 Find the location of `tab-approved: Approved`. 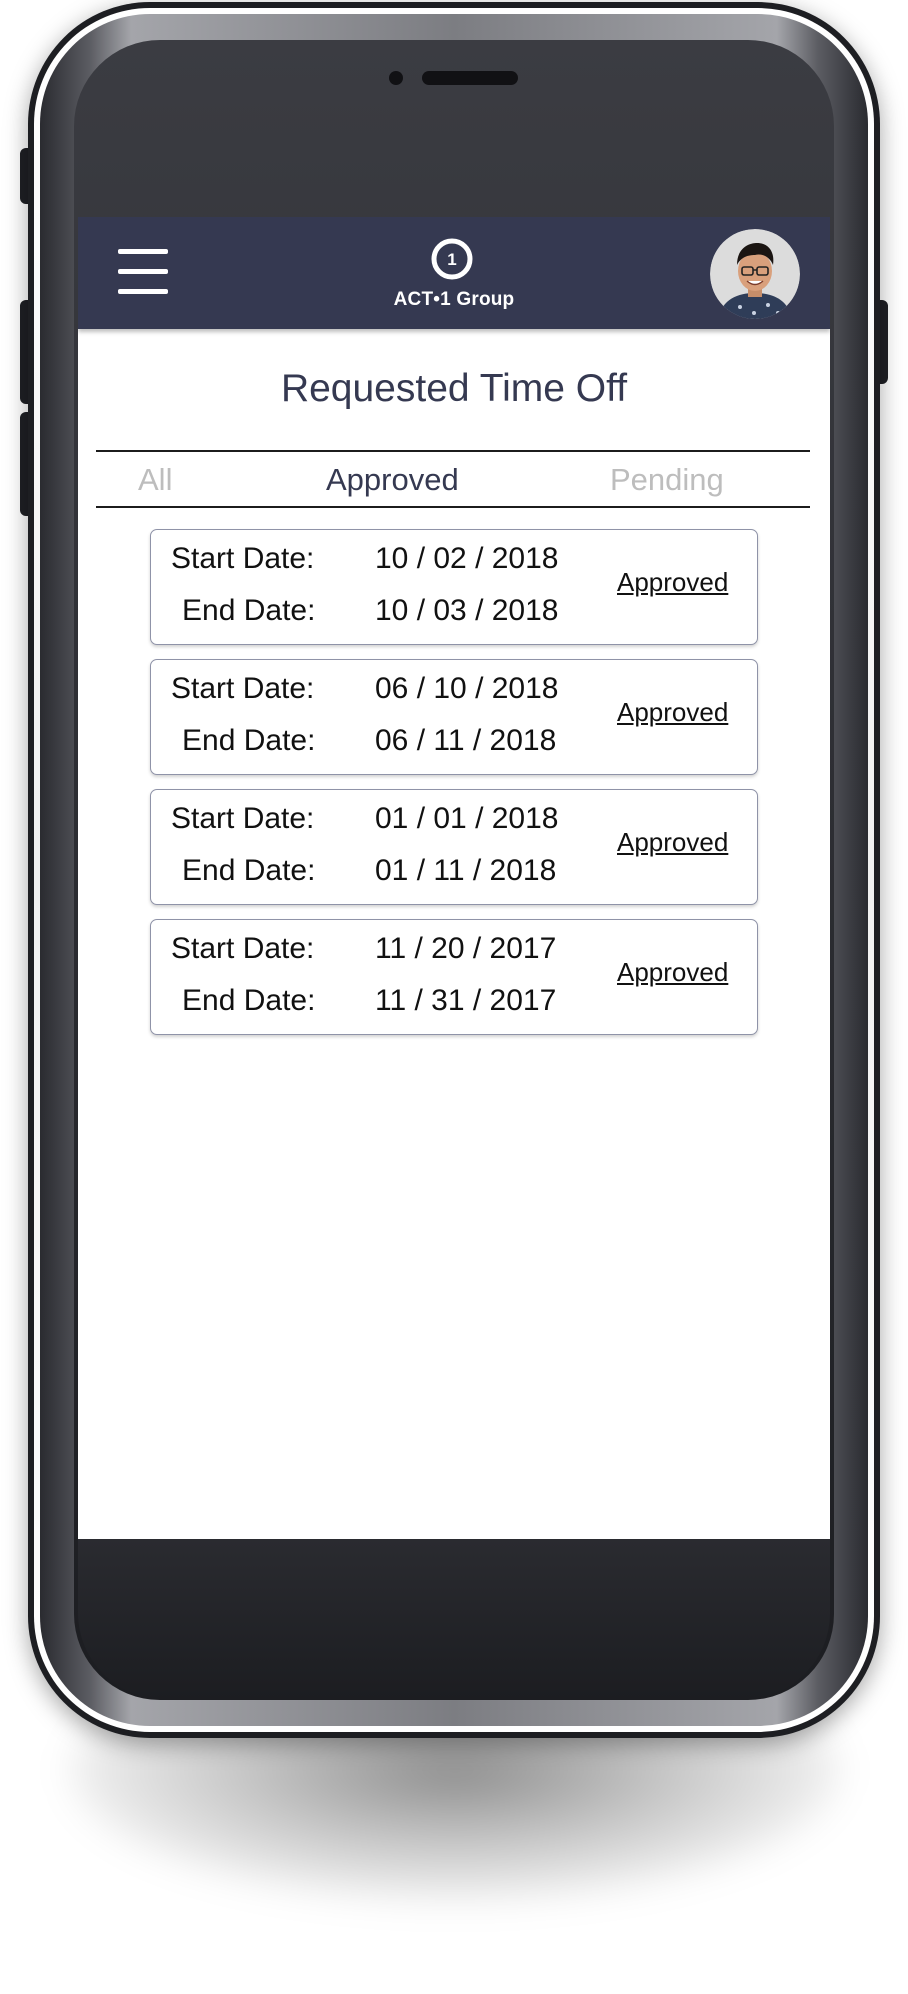

tab-approved: Approved is located at coordinates (392, 480).